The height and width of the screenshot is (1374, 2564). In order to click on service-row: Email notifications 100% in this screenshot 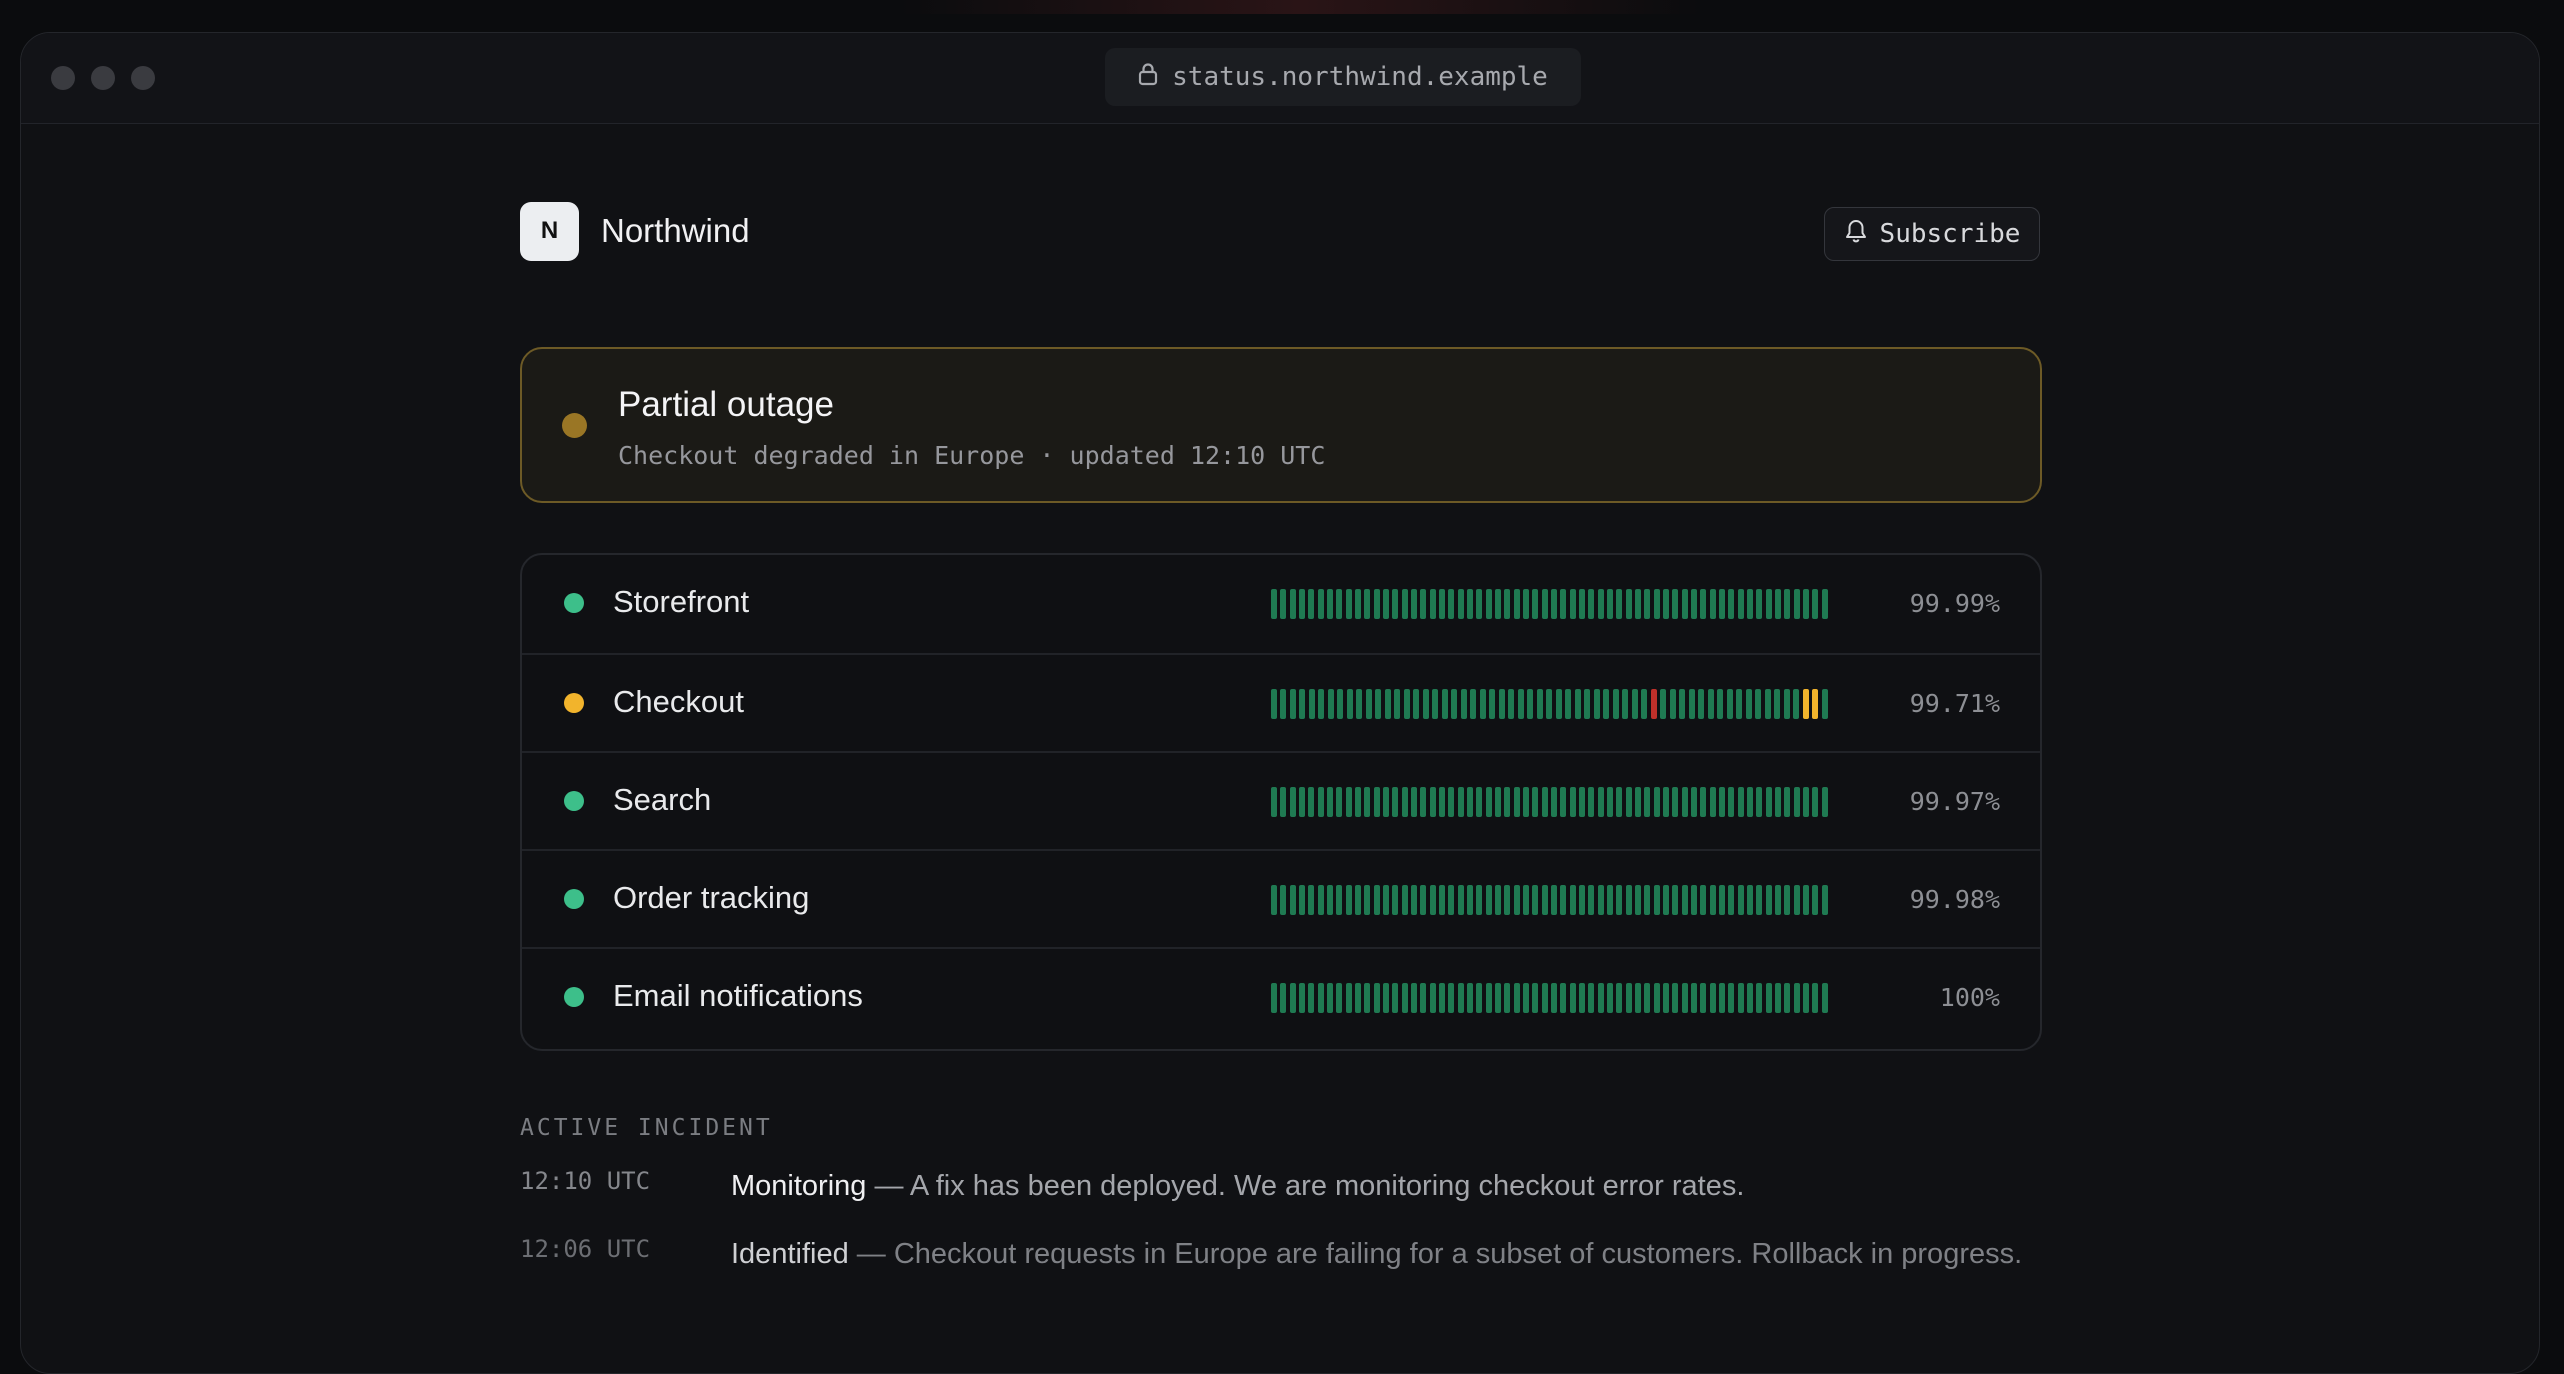, I will do `click(1281, 997)`.